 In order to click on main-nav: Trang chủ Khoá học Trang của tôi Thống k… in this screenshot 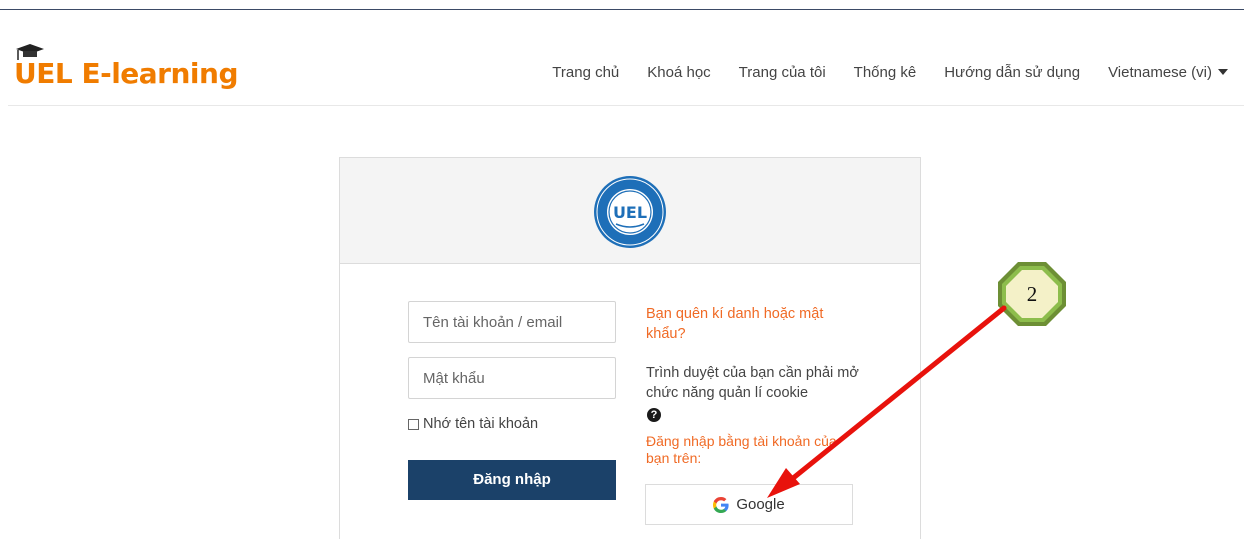, I will do `click(890, 72)`.